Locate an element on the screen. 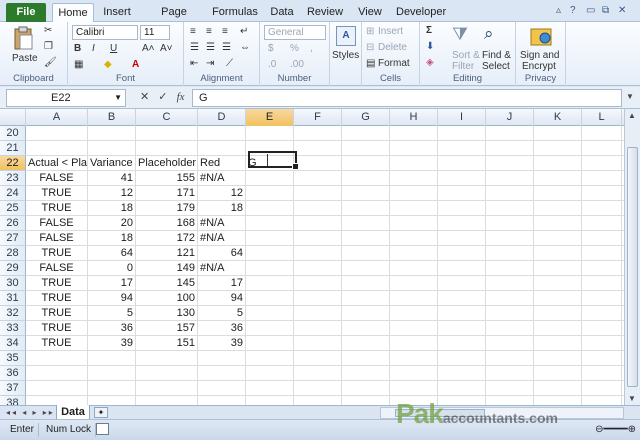  cell-a28: TRUE is located at coordinates (57, 253).